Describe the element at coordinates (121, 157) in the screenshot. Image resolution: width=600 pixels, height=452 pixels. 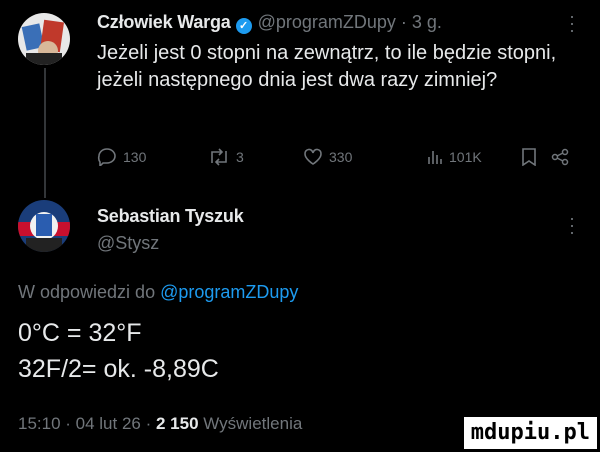
I see `reply-action: 130` at that location.